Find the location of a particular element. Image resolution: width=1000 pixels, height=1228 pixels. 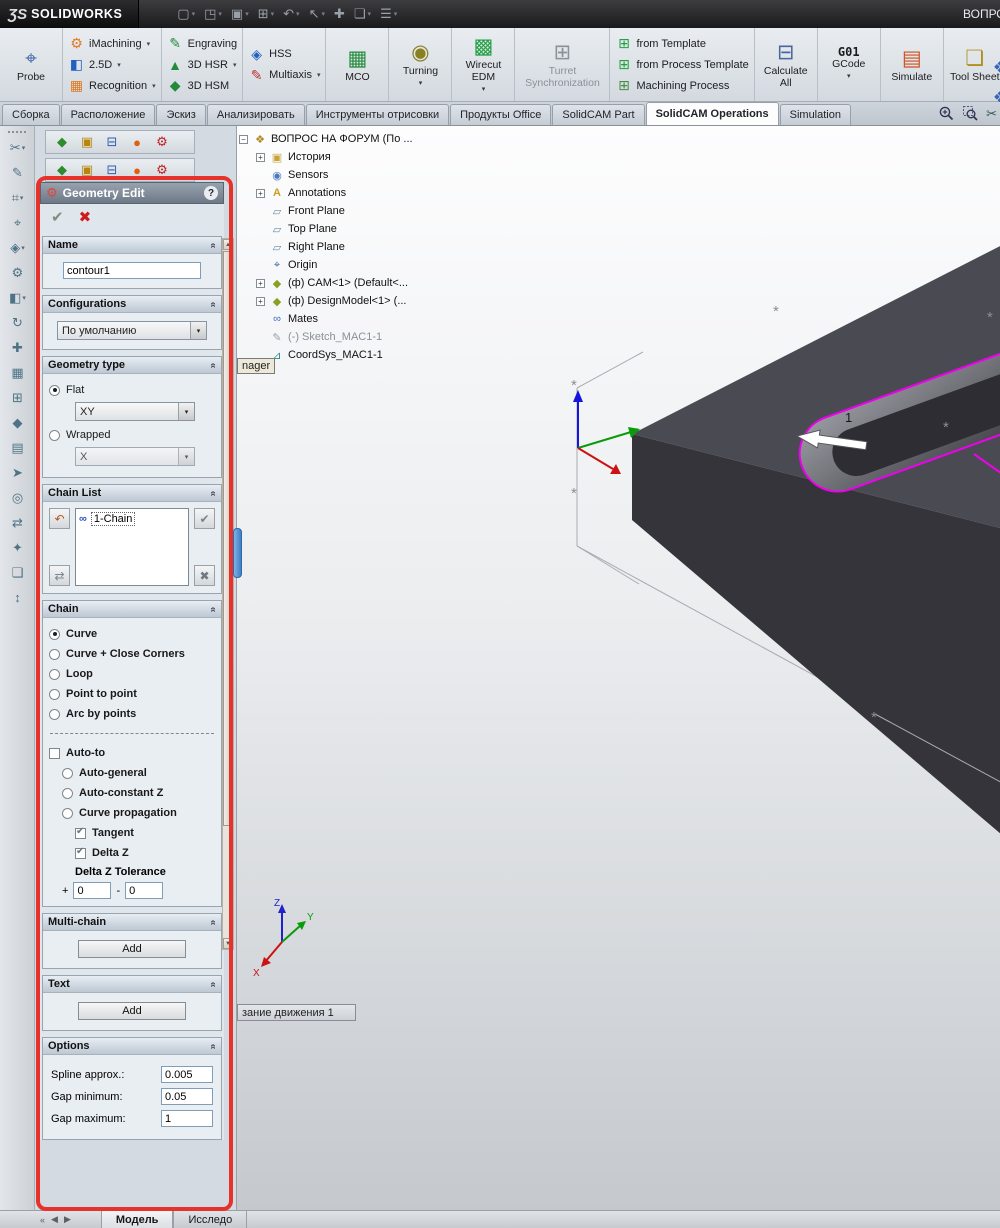

auto-general-option: Auto-general is located at coordinates (132, 773).